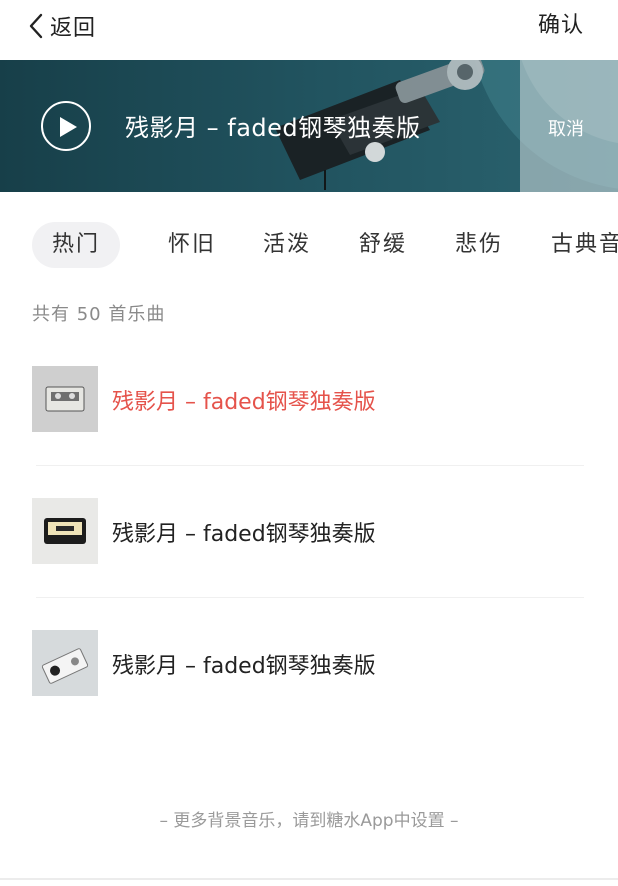  What do you see at coordinates (73, 28) in the screenshot?
I see `back-label: 返回` at bounding box center [73, 28].